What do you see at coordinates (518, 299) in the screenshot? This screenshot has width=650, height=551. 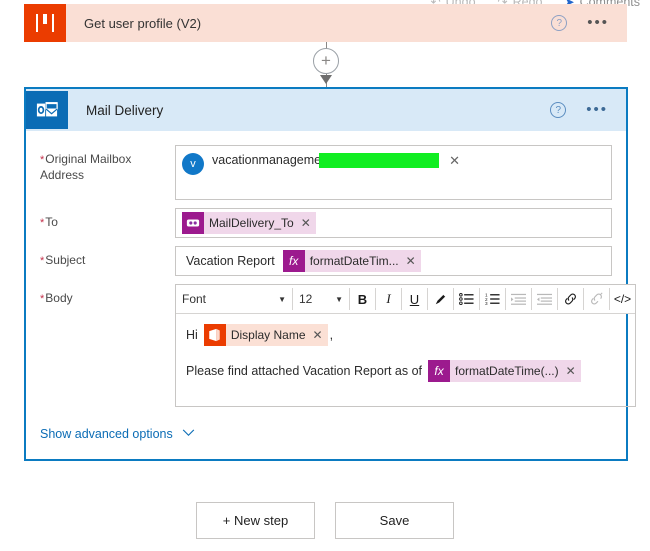 I see `indent-icon` at bounding box center [518, 299].